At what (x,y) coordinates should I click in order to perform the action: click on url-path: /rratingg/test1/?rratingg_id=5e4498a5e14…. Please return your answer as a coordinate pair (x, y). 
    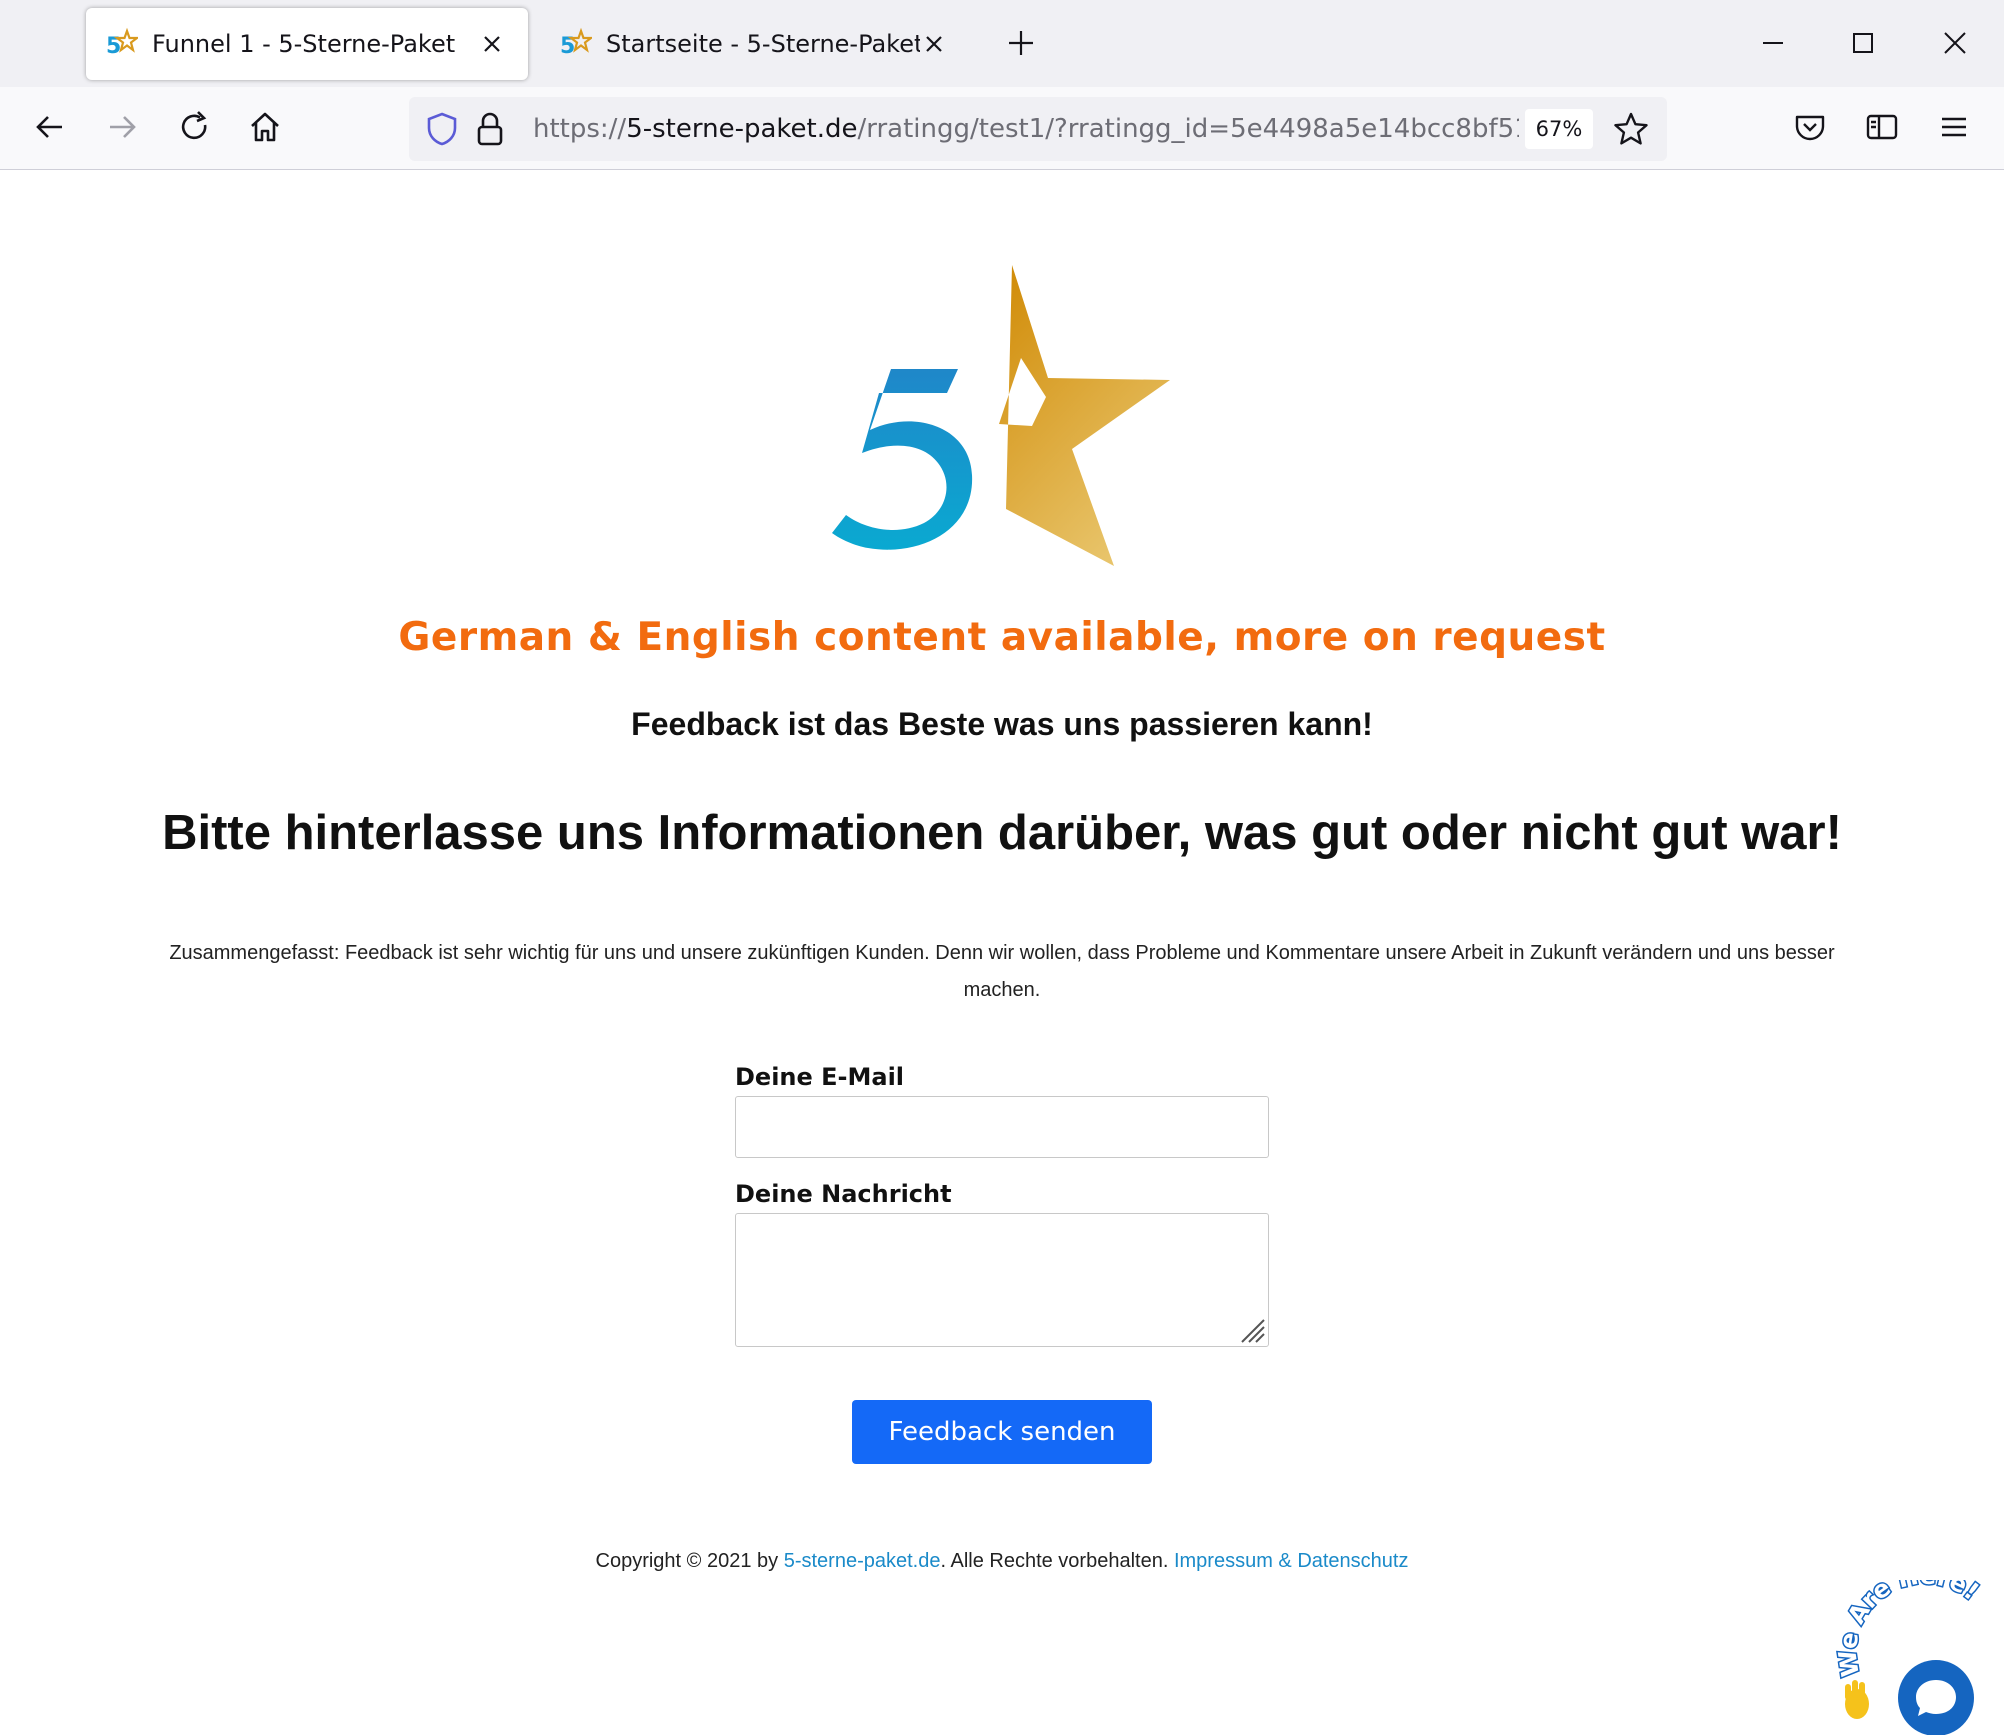
    Looking at the image, I should click on (1188, 129).